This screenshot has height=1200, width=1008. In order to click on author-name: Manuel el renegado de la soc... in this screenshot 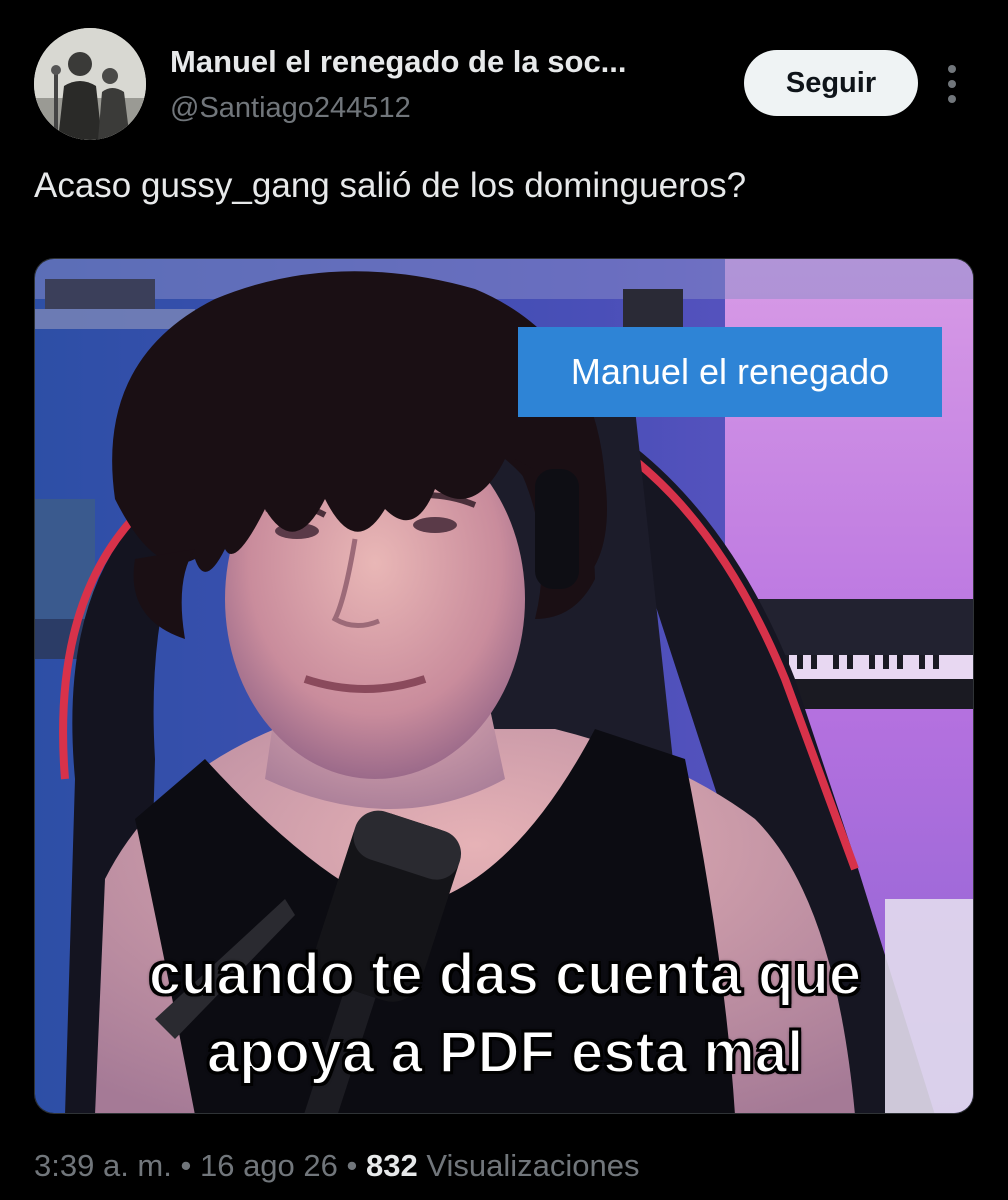, I will do `click(398, 62)`.